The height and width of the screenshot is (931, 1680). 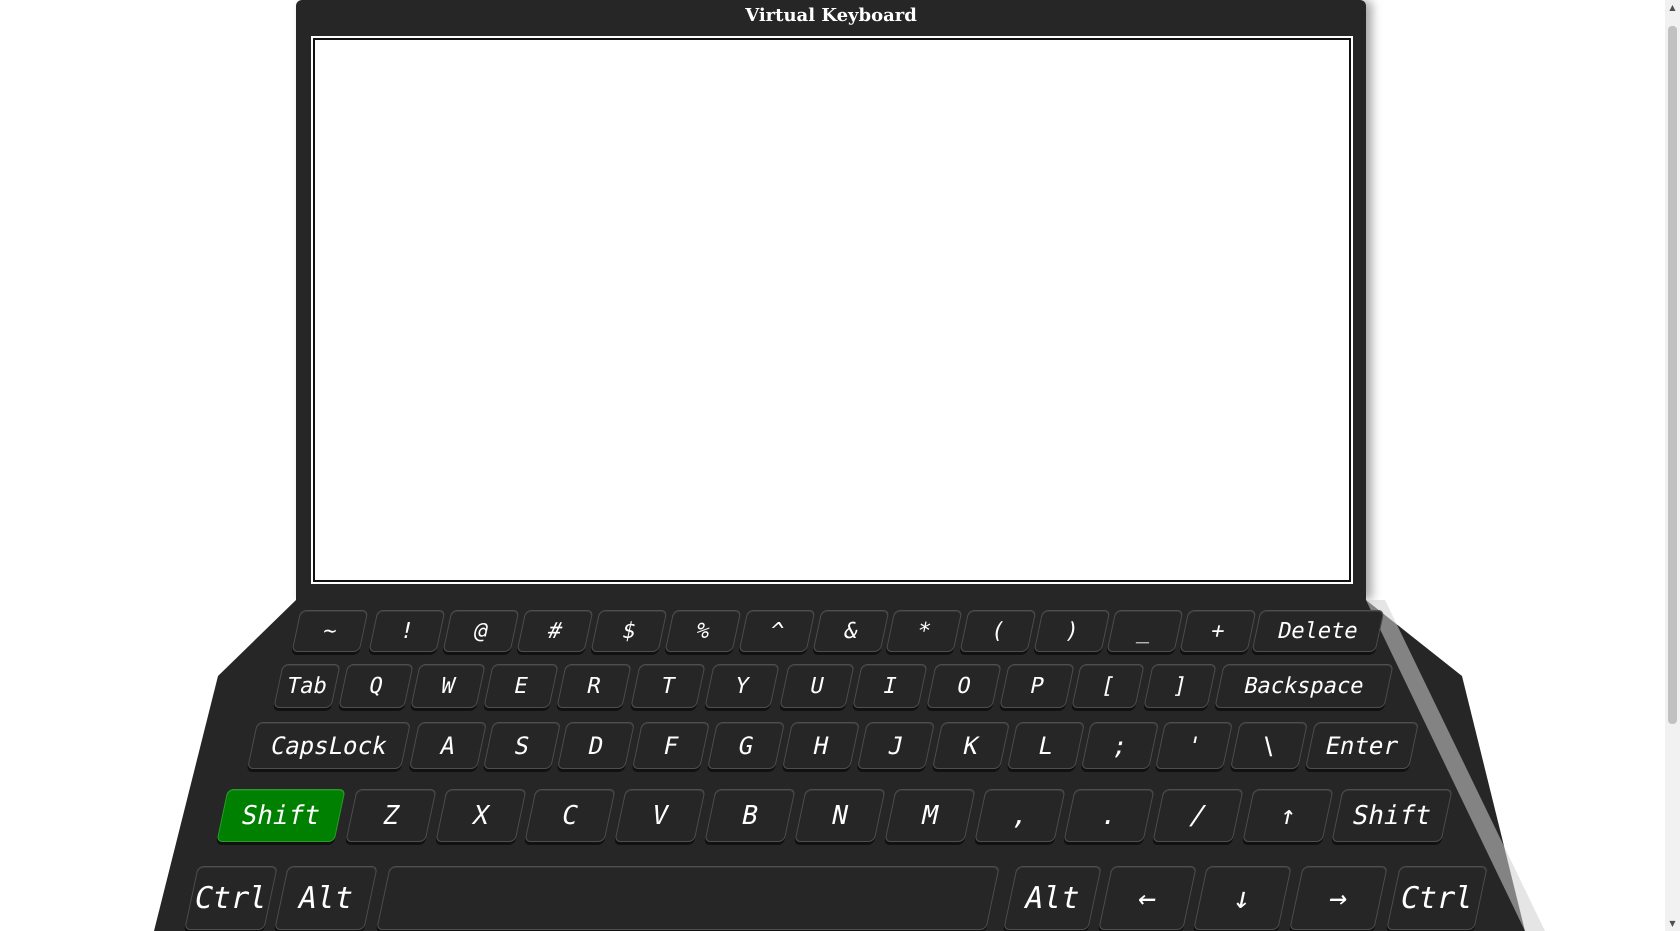 I want to click on key-label: ←, so click(x=1147, y=898).